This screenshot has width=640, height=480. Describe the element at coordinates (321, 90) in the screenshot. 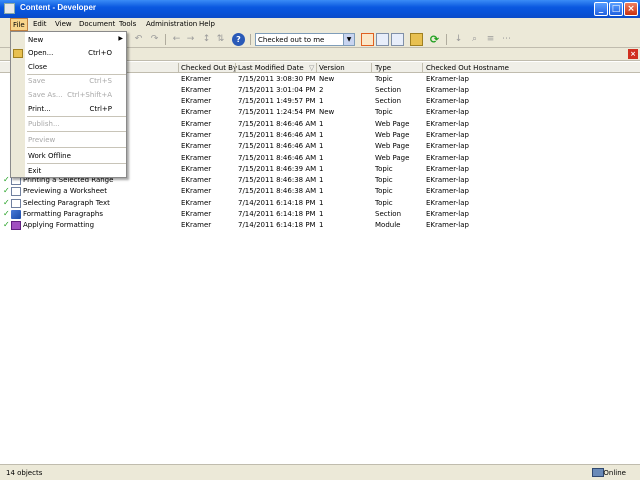

I see `cell-version: 2` at that location.